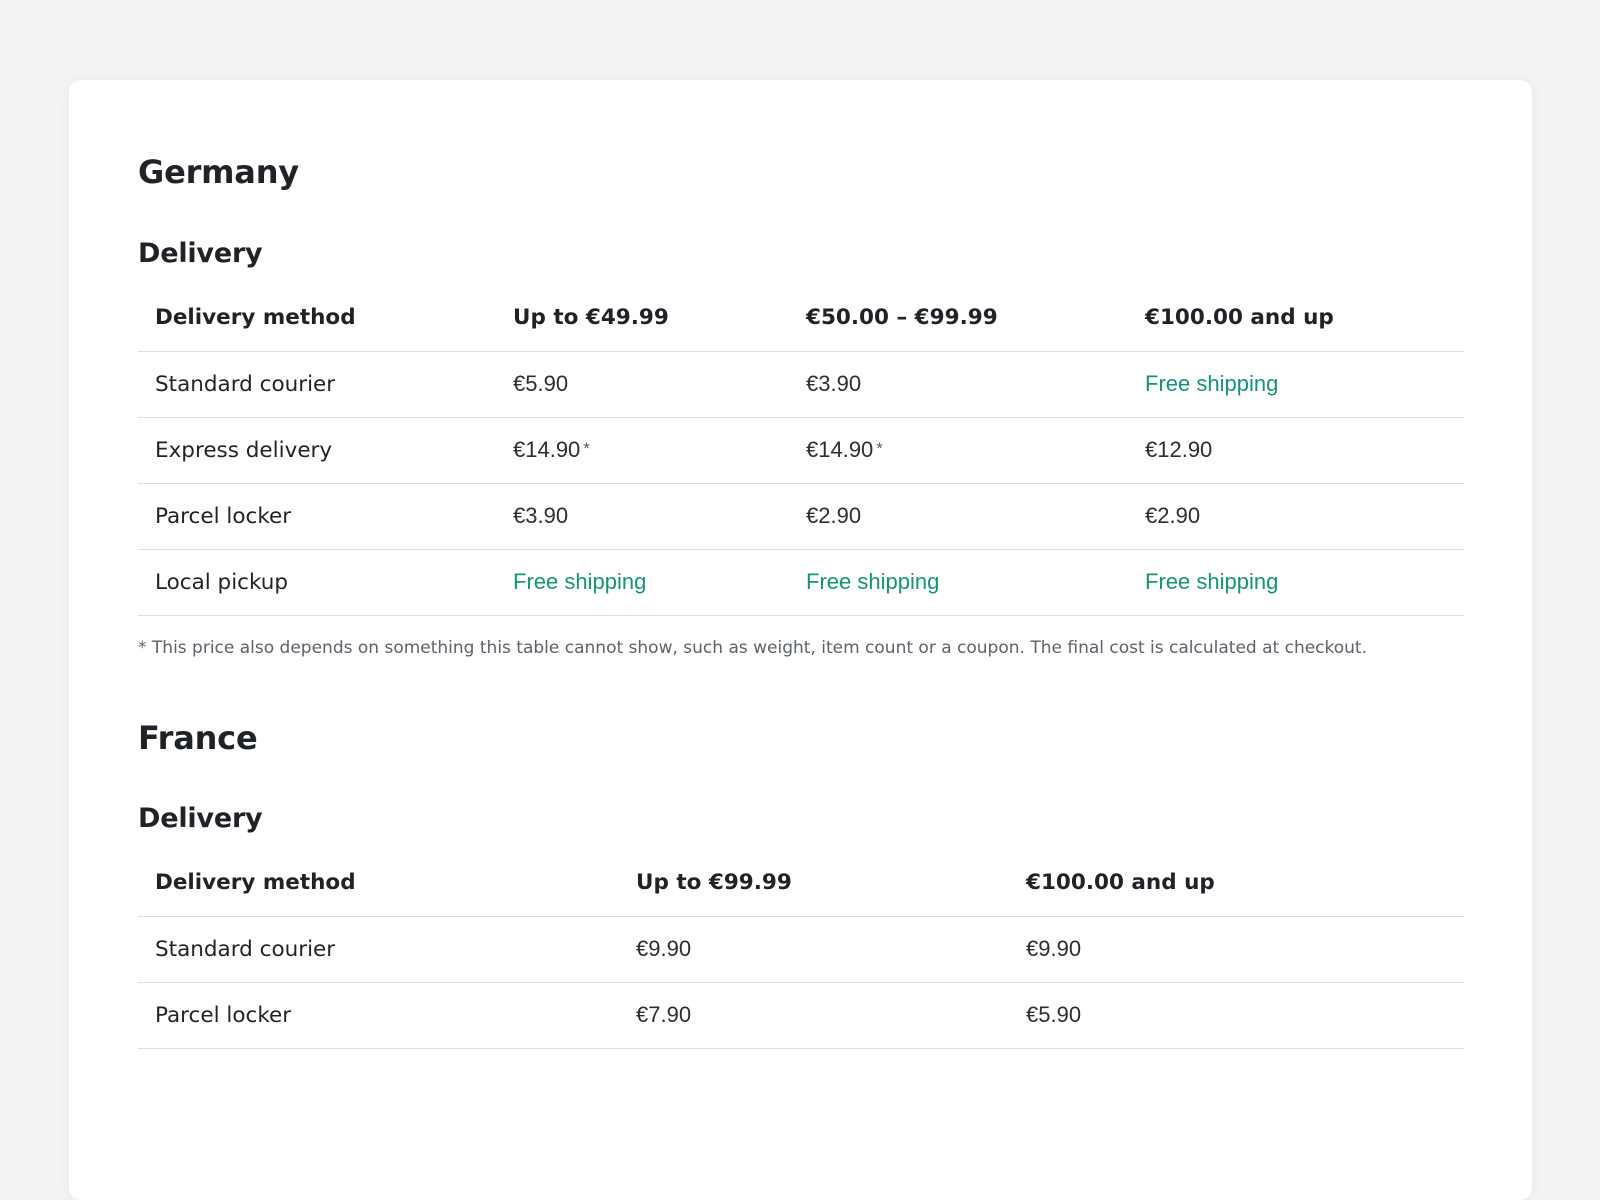 This screenshot has width=1600, height=1200. I want to click on table-row: Parcel locker €3.90 €2.90 €2.90, so click(801, 516).